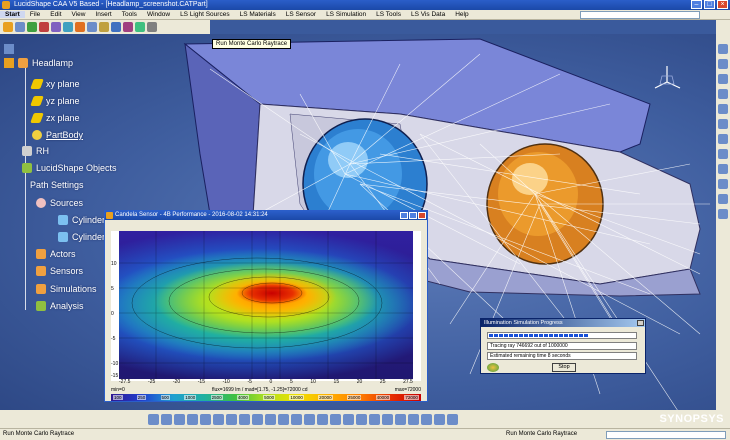 The image size is (730, 440). I want to click on candela-plot: 10 5 0 -5 -10 -15, so click(266, 306).